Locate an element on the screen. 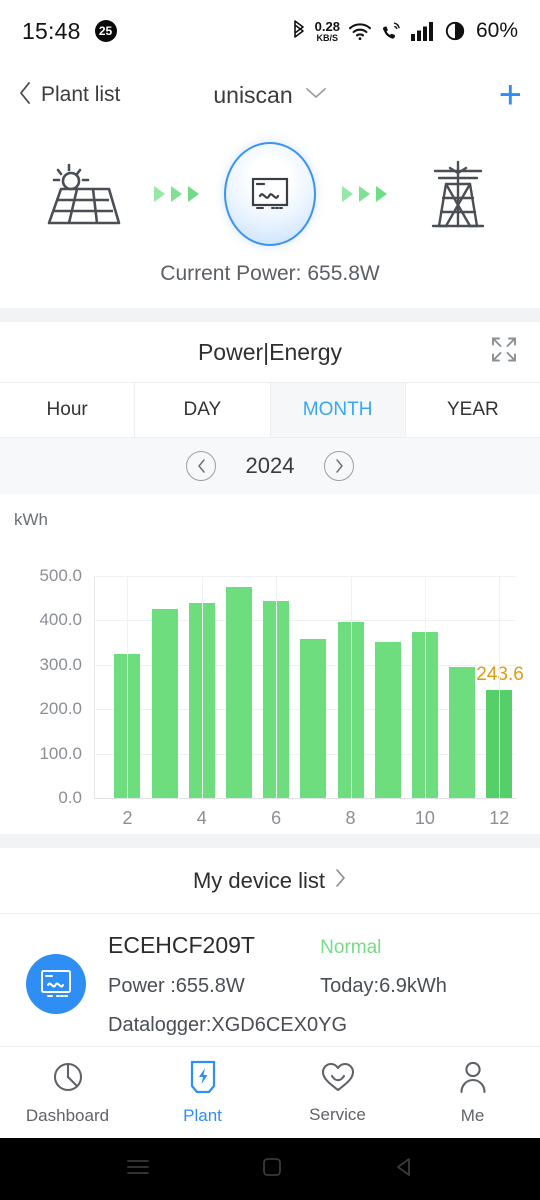  home-square-icon is located at coordinates (272, 1169).